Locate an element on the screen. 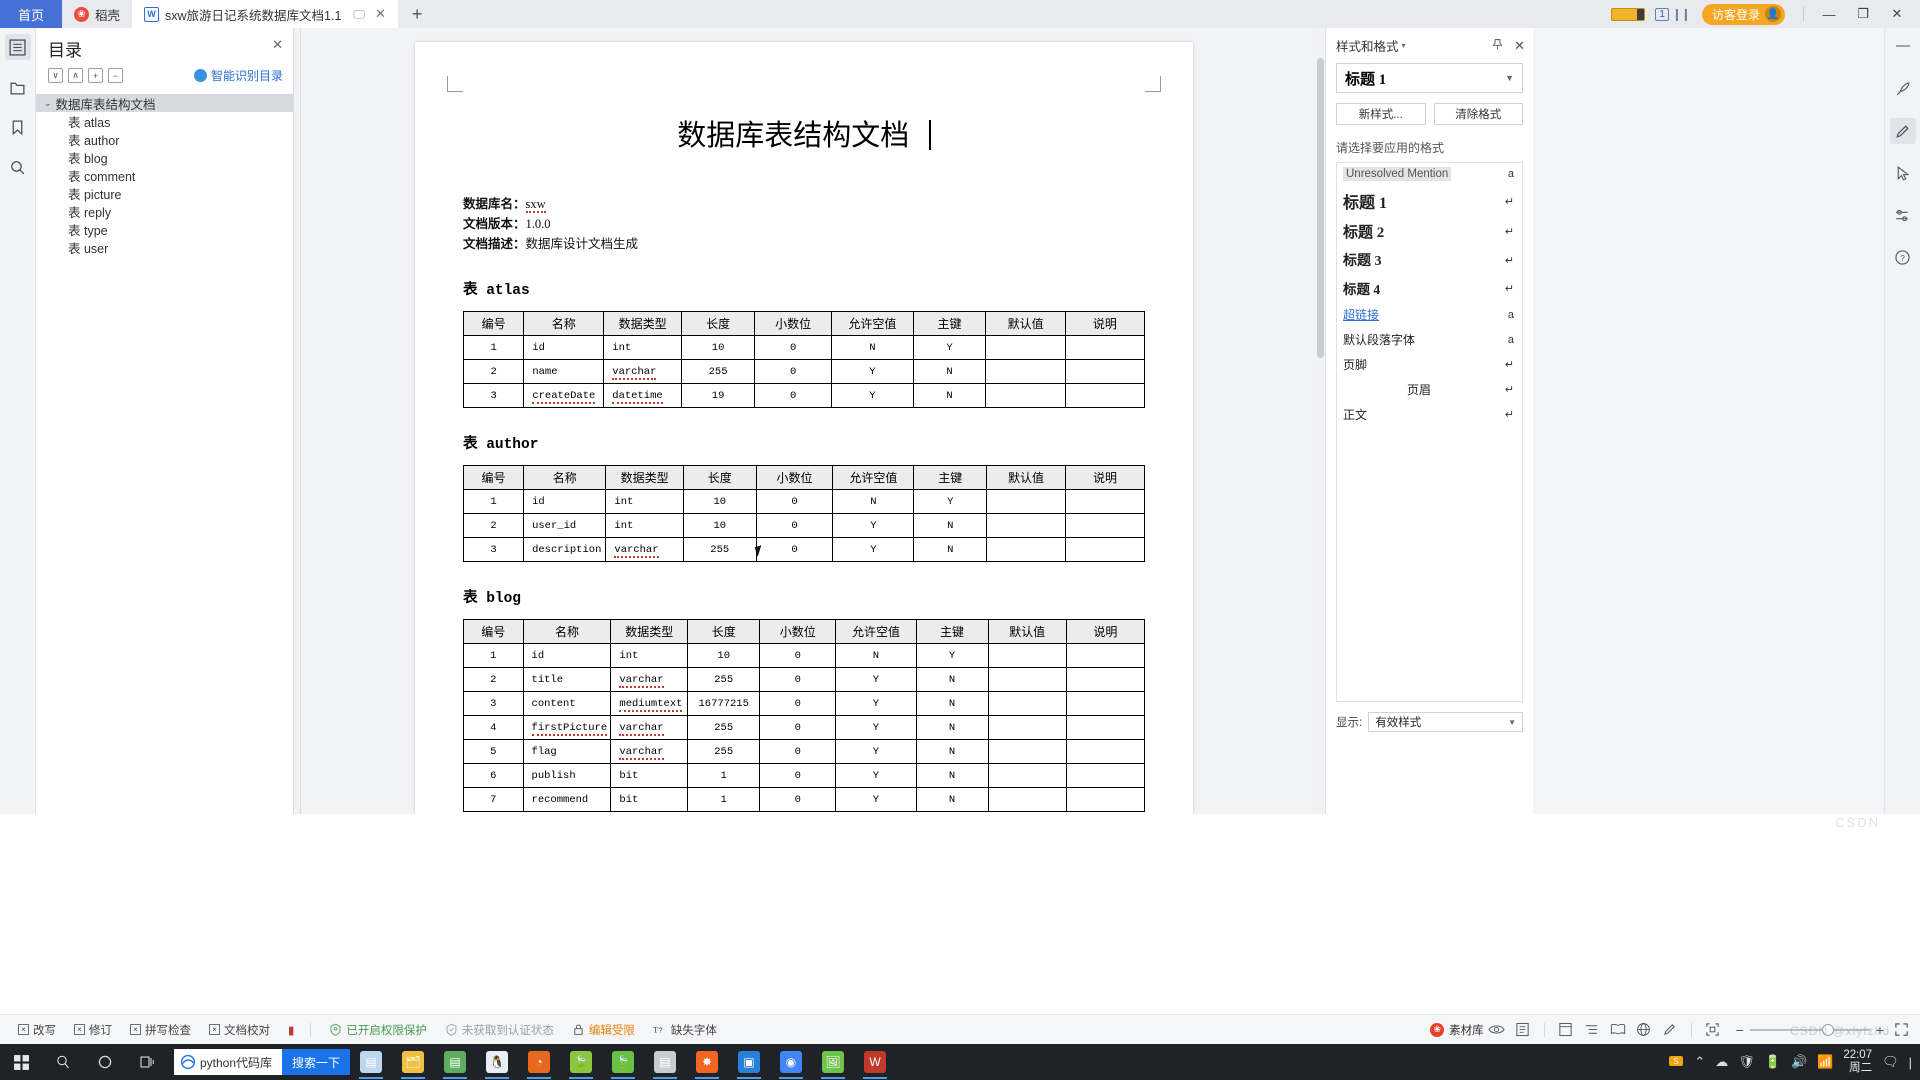  battery-icon: 🔋 is located at coordinates (1773, 1062).